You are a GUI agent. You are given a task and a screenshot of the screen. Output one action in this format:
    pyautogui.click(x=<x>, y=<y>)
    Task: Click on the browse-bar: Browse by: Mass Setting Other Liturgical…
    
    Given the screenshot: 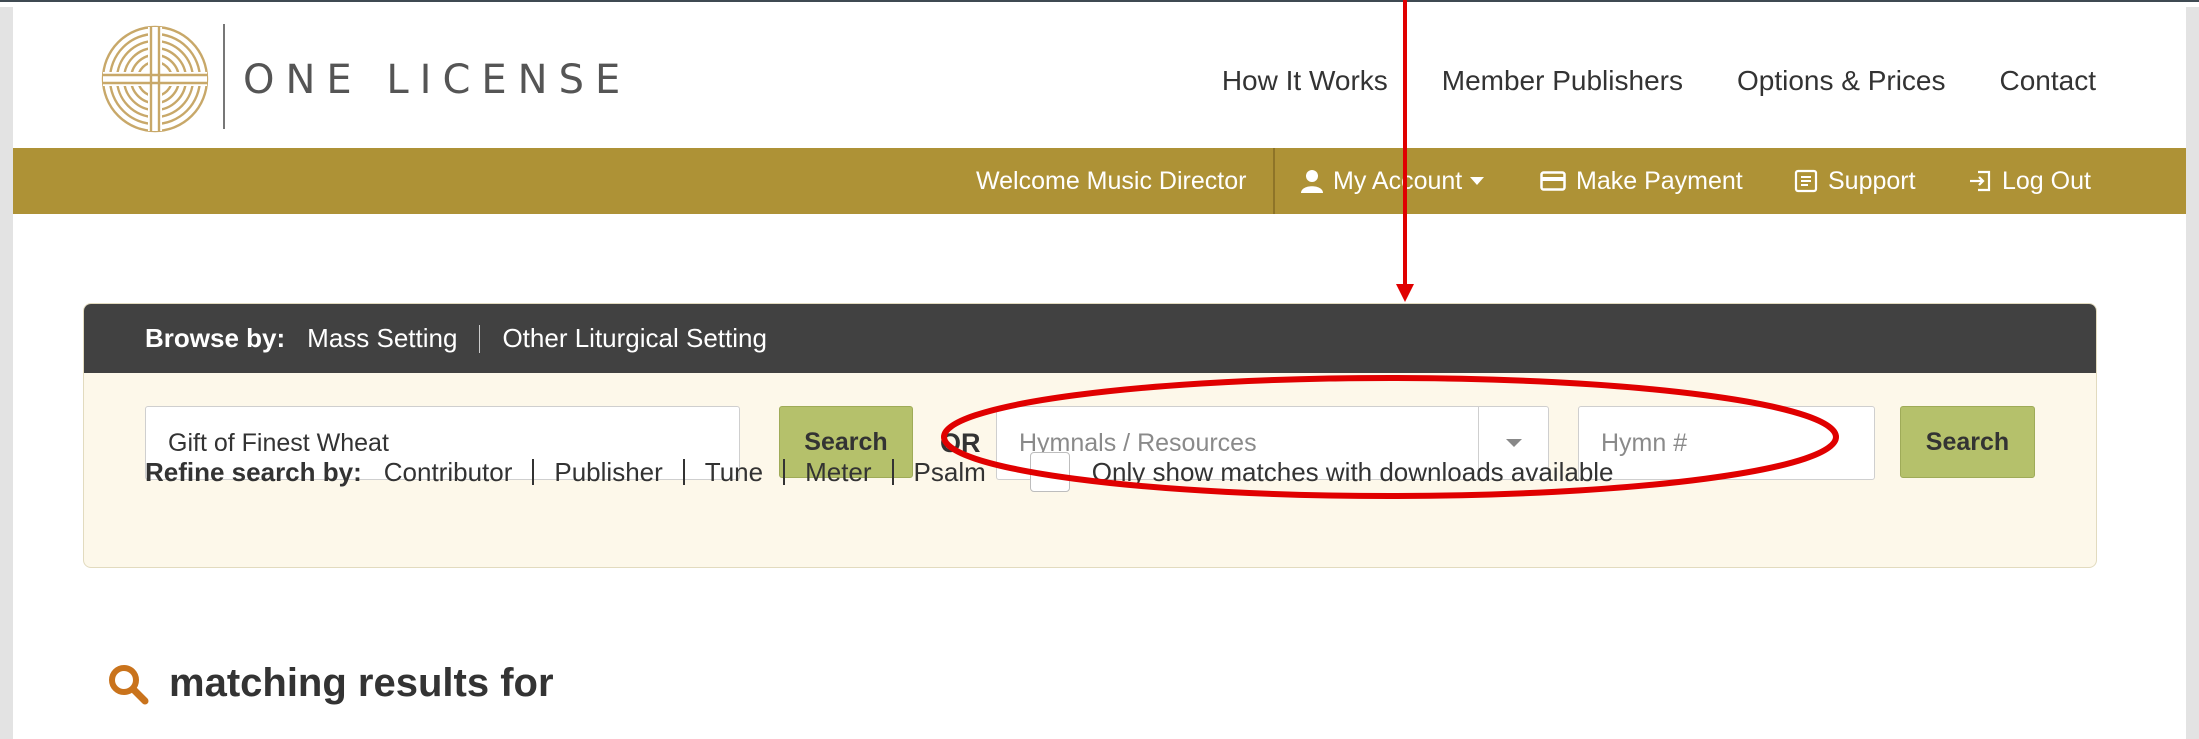 What is the action you would take?
    pyautogui.click(x=1090, y=338)
    